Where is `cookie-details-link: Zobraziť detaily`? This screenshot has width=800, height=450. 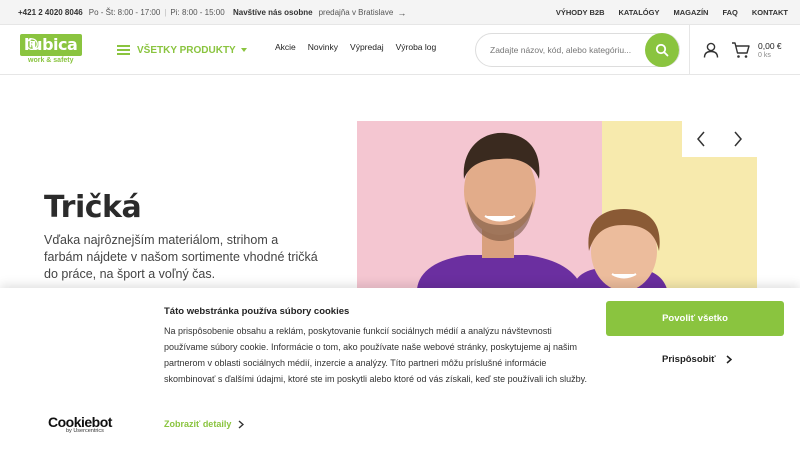 cookie-details-link: Zobraziť detaily is located at coordinates (204, 424).